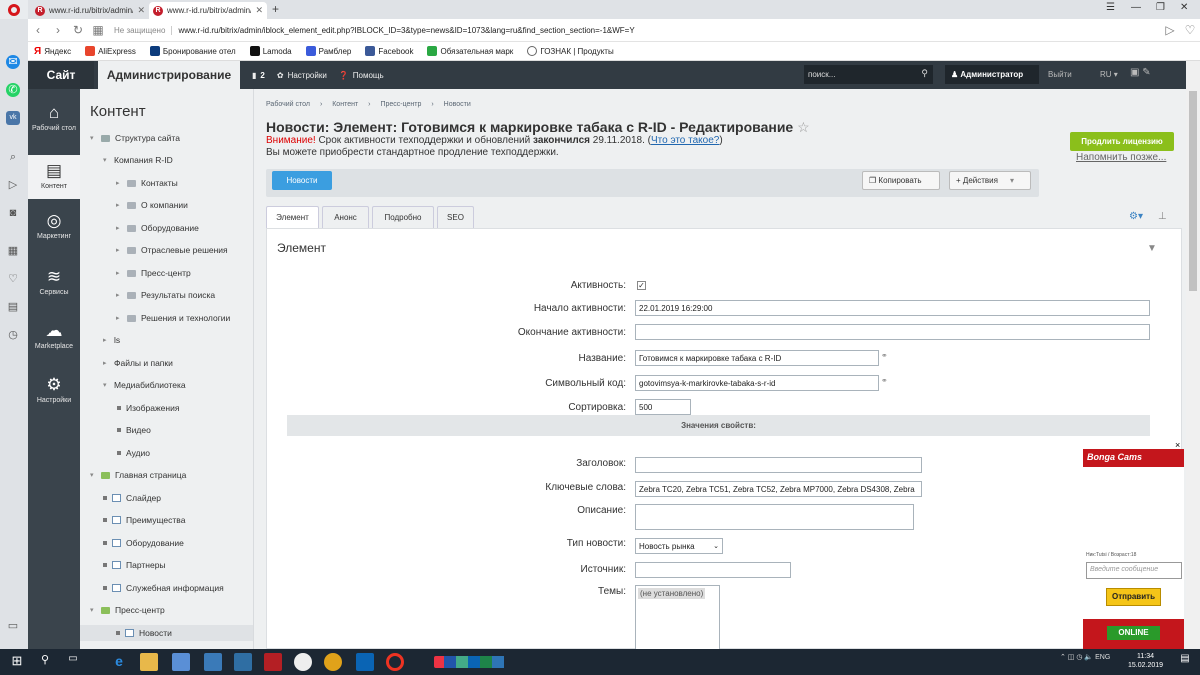 The width and height of the screenshot is (1200, 675). Describe the element at coordinates (1145, 661) in the screenshot. I see `clock: 11:34 15.02.2019` at that location.